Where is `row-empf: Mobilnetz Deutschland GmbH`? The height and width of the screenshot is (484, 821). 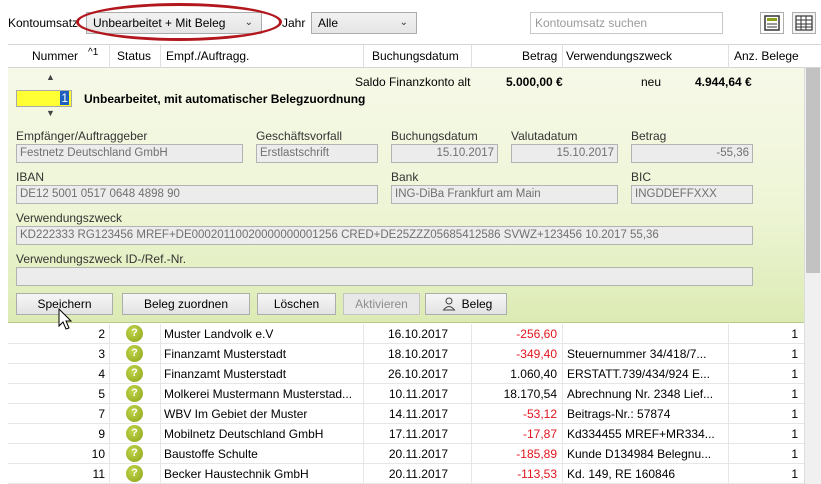 row-empf: Mobilnetz Deutschland GmbH is located at coordinates (244, 434).